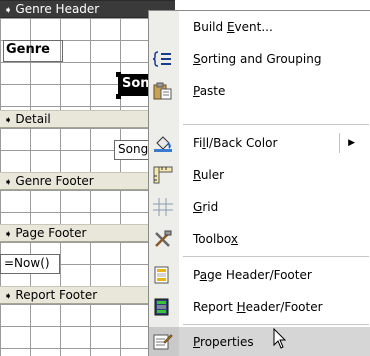 This screenshot has width=370, height=356. Describe the element at coordinates (259, 175) in the screenshot. I see `menu-item-ruler: Ruler` at that location.